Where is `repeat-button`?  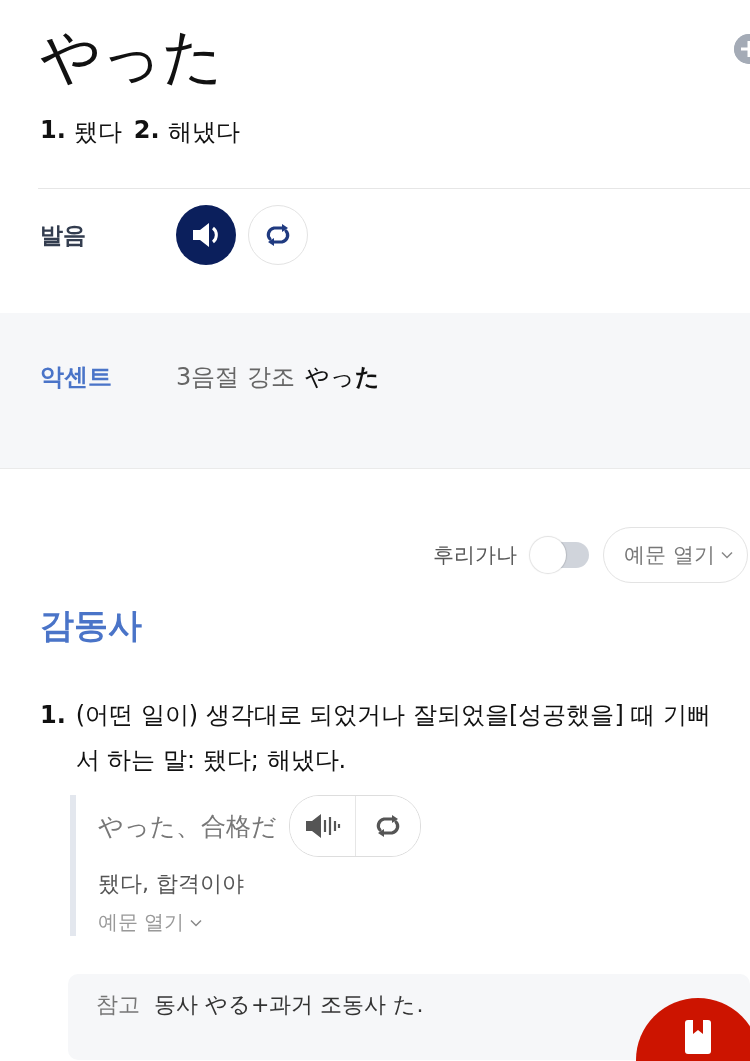 repeat-button is located at coordinates (387, 826).